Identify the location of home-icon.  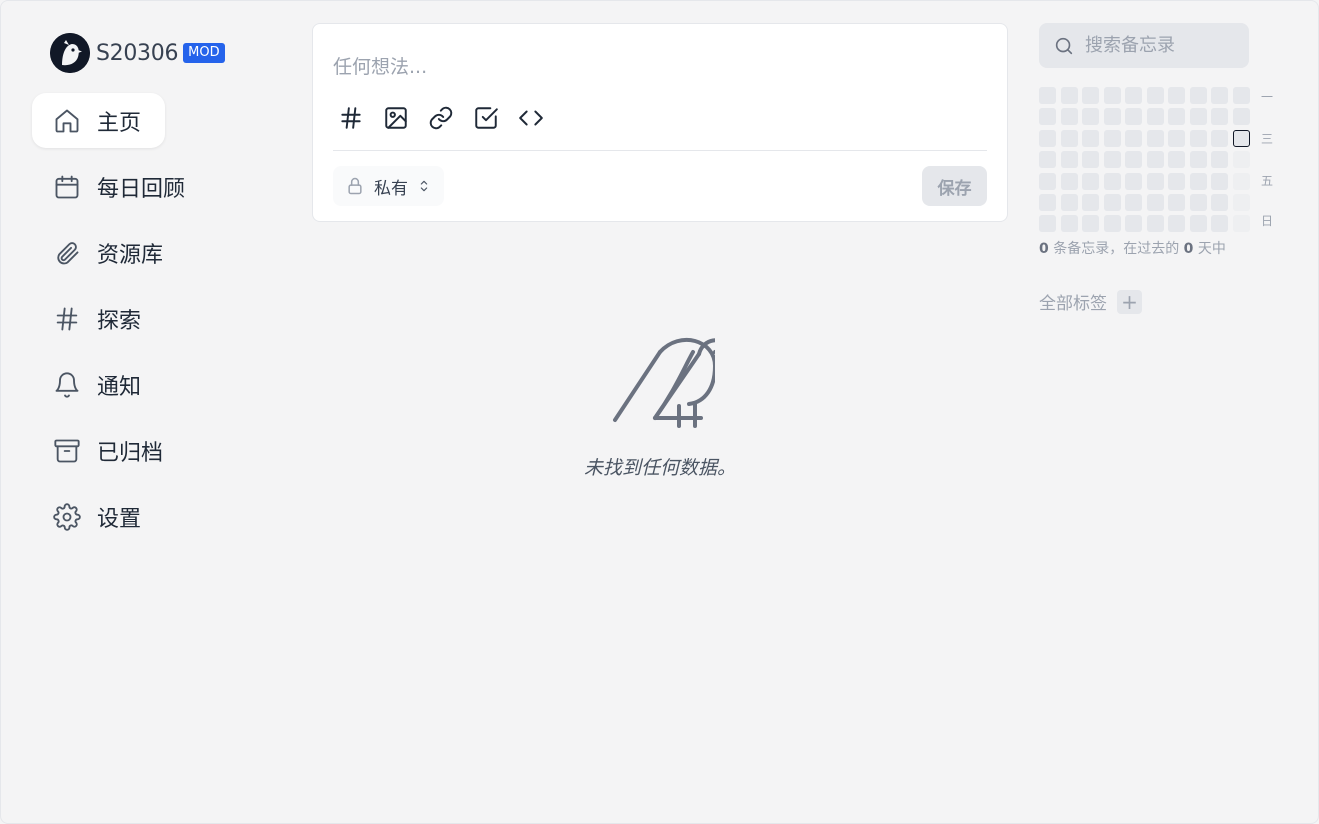
(67, 120).